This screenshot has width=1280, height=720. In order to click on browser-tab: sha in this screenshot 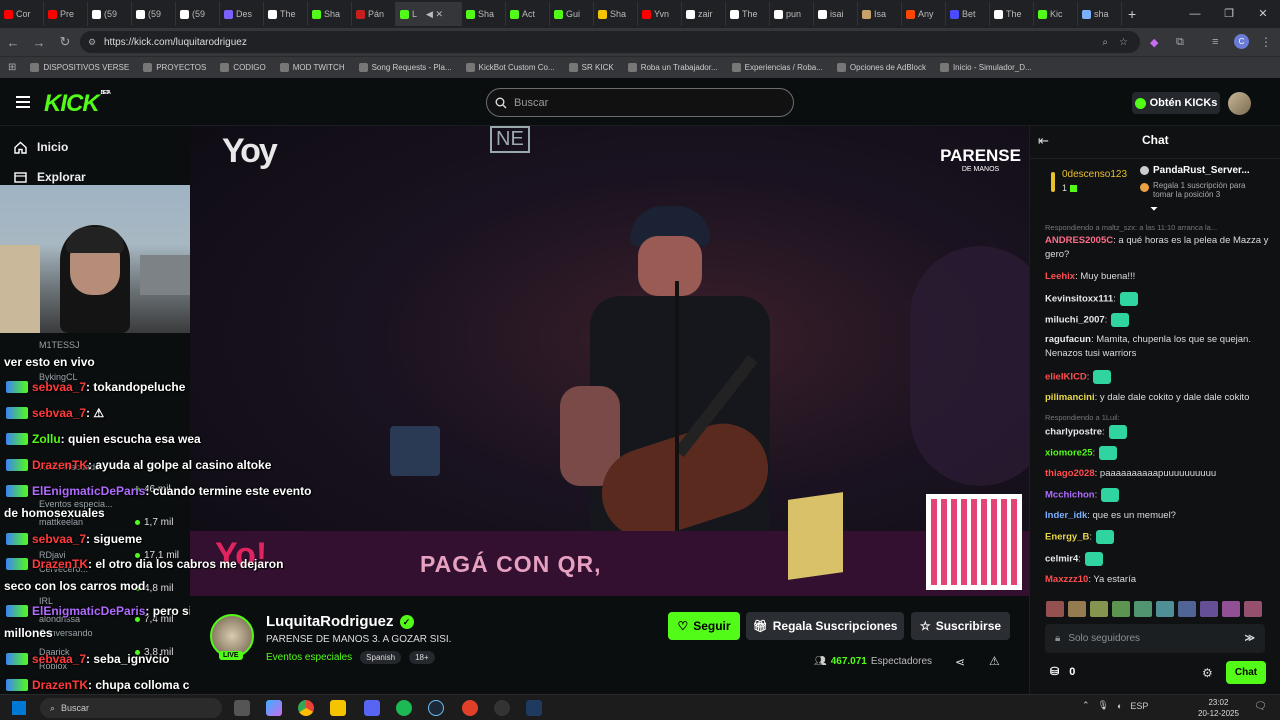, I will do `click(1100, 14)`.